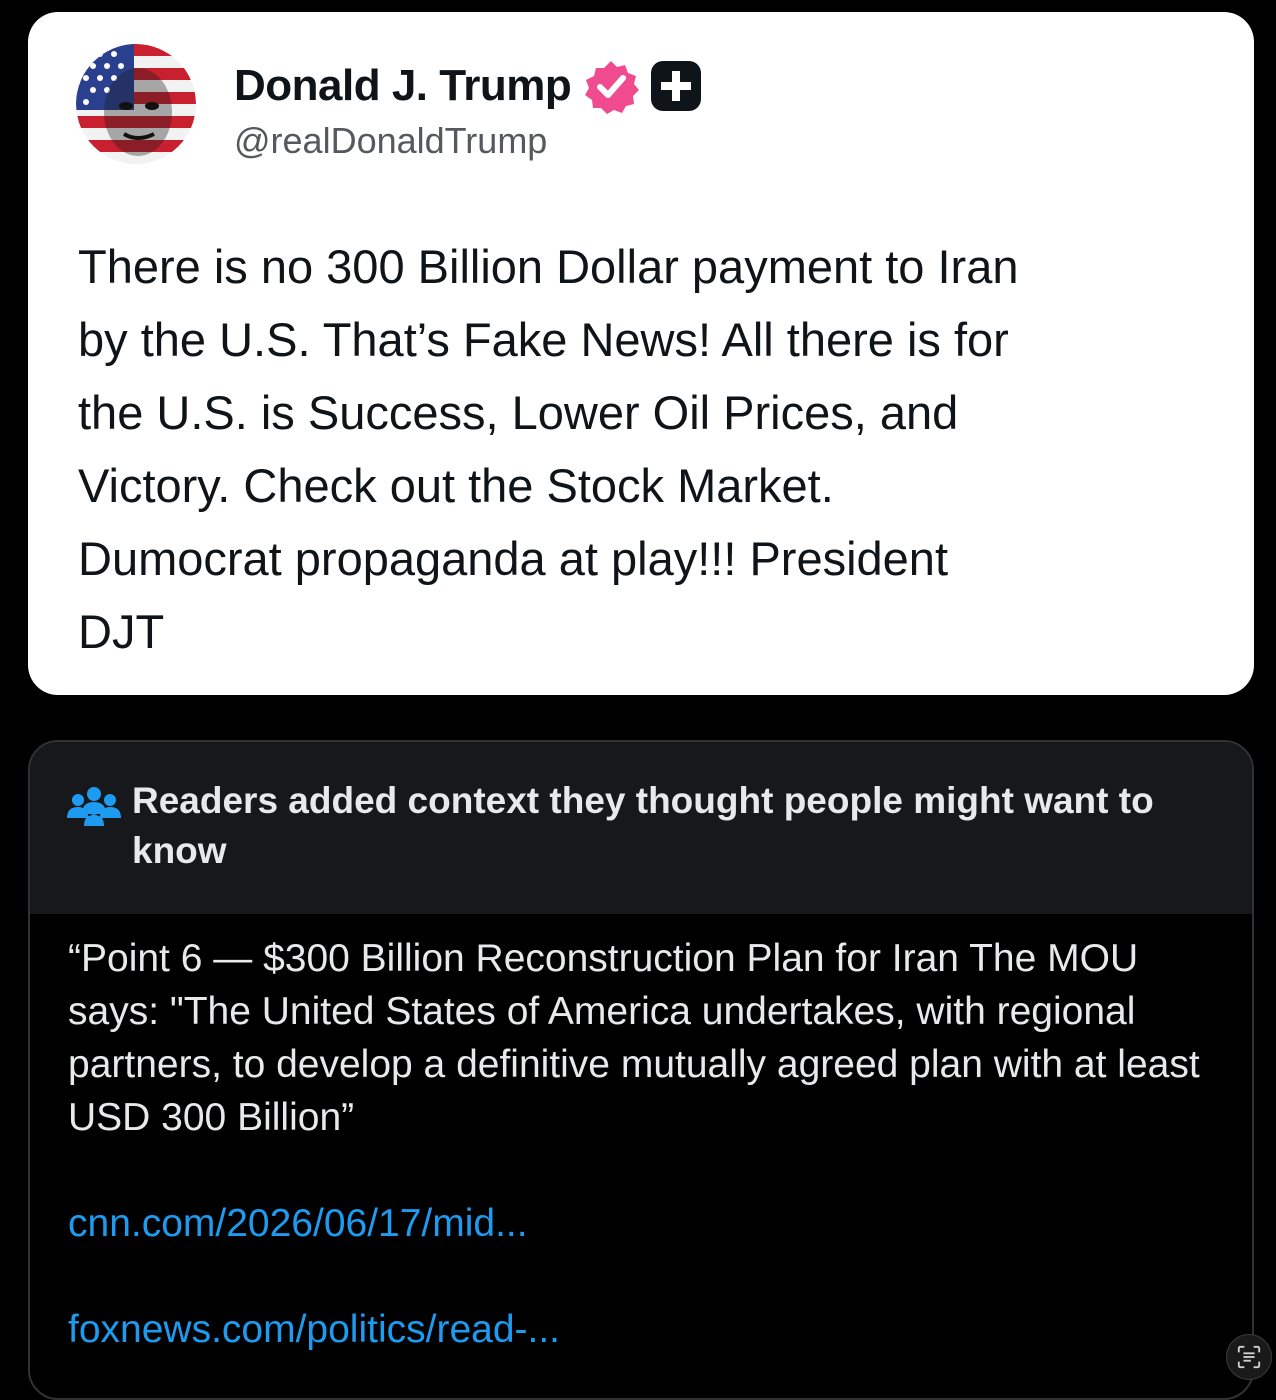 The image size is (1276, 1400). What do you see at coordinates (94, 806) in the screenshot?
I see `readers-group-icon` at bounding box center [94, 806].